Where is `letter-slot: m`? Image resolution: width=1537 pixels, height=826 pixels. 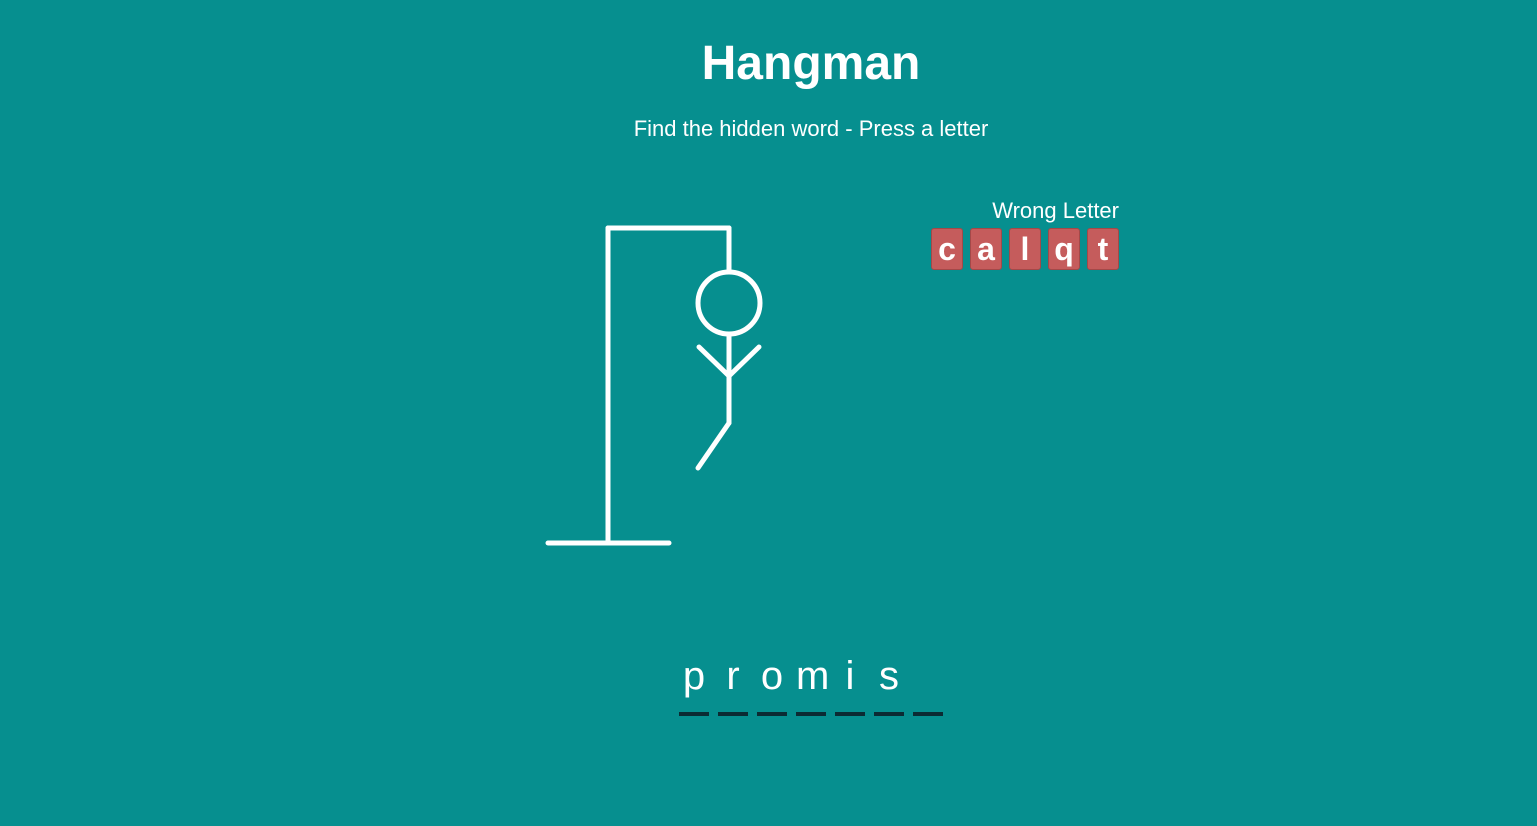 letter-slot: m is located at coordinates (812, 685).